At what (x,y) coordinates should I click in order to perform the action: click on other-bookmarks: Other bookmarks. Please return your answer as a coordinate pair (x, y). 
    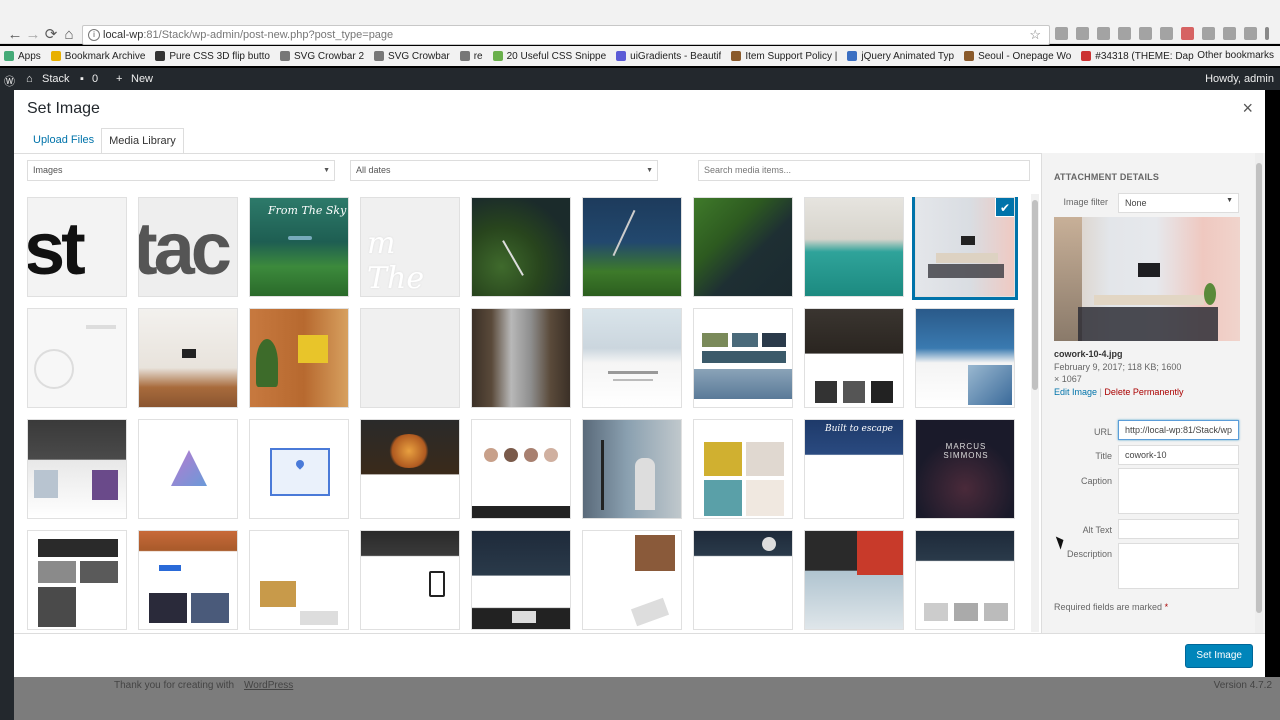
    Looking at the image, I should click on (1235, 55).